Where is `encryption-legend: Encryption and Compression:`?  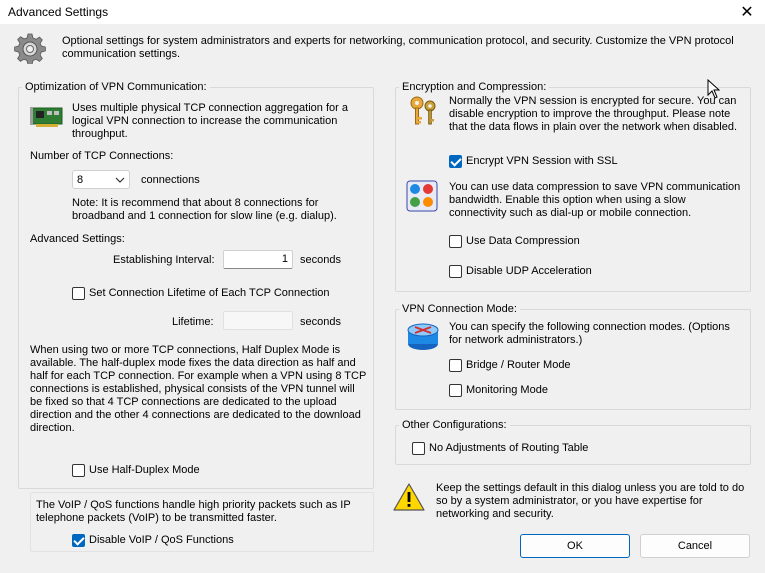 encryption-legend: Encryption and Compression: is located at coordinates (474, 87).